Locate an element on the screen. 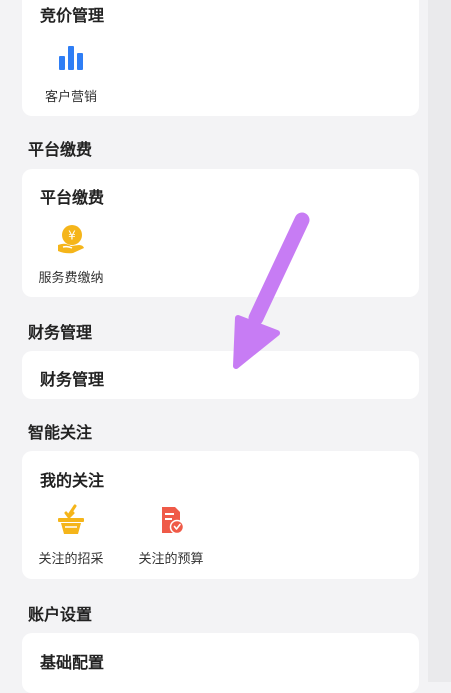 This screenshot has width=451, height=693. finance-section-title: 财务管理 is located at coordinates (60, 332).